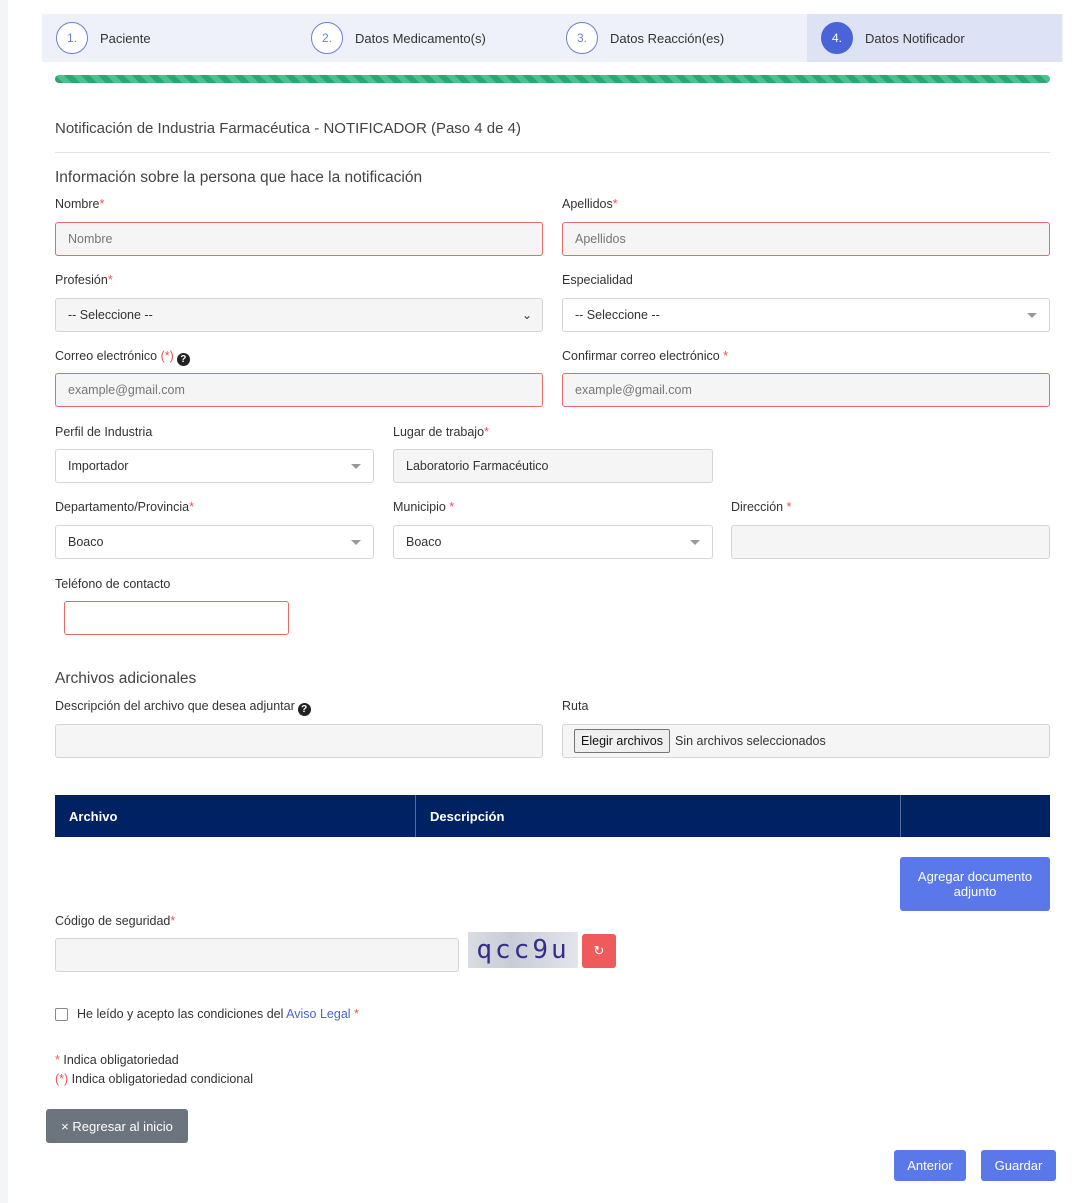 The width and height of the screenshot is (1078, 1203). What do you see at coordinates (318, 1014) in the screenshot?
I see `aviso-legal-link: Aviso Legal` at bounding box center [318, 1014].